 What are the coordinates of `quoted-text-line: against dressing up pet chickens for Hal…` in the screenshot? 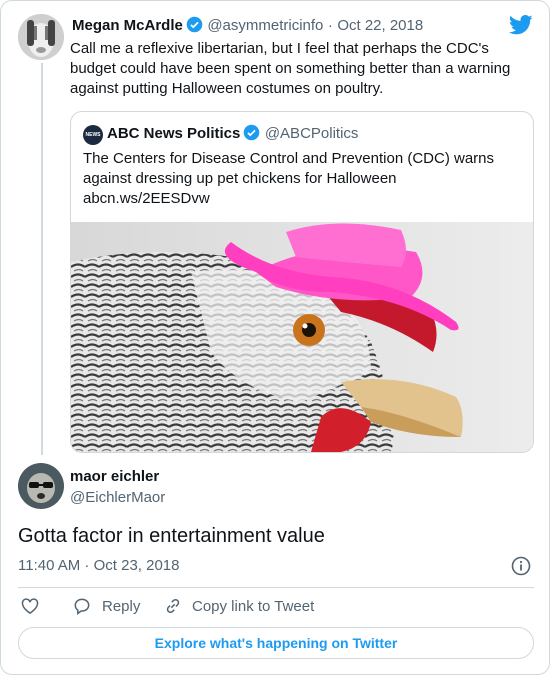 It's located at (240, 178).